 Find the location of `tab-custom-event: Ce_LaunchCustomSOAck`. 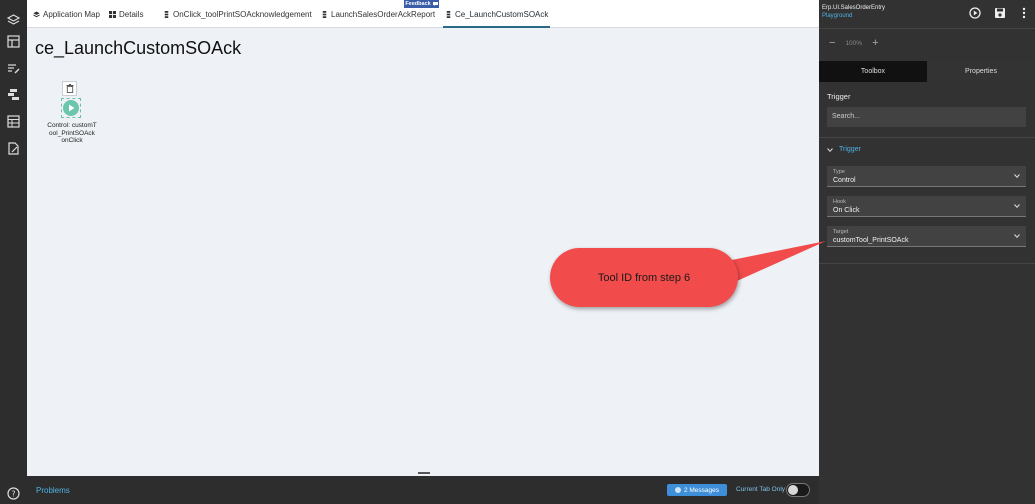

tab-custom-event: Ce_LaunchCustomSOAck is located at coordinates (497, 19).